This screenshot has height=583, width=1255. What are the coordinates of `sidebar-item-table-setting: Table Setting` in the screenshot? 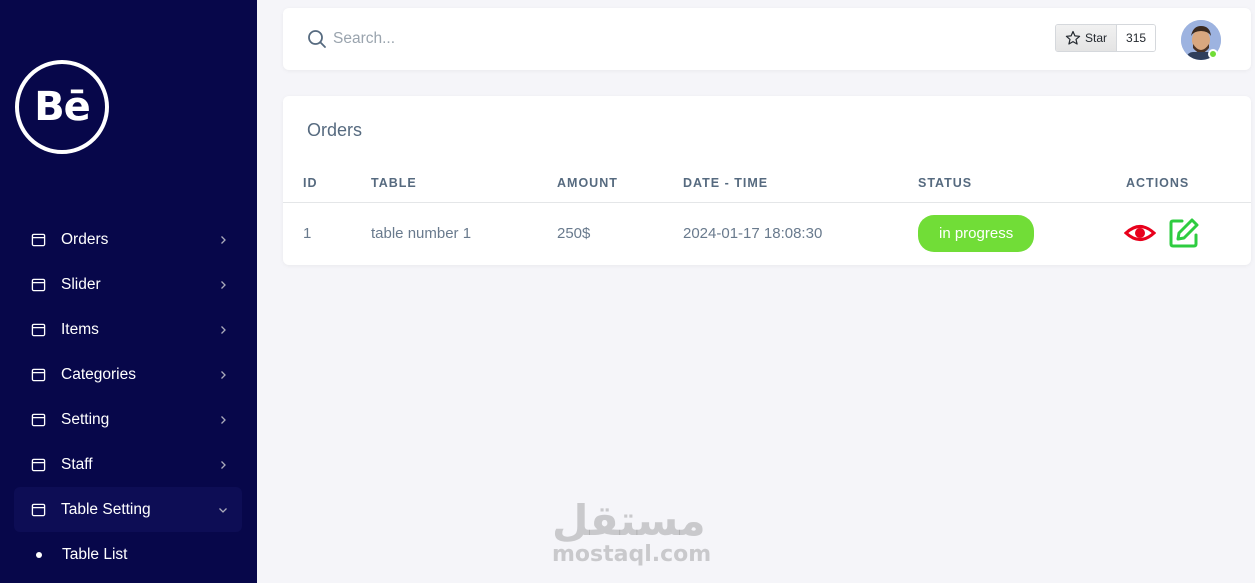 It's located at (128, 509).